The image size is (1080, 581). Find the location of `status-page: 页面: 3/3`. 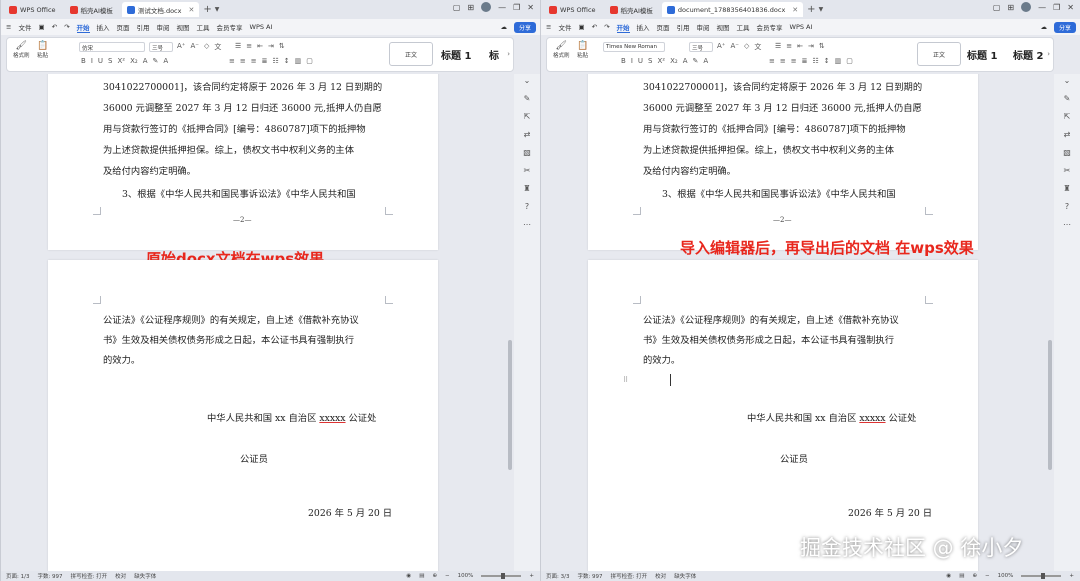

status-page: 页面: 3/3 is located at coordinates (557, 576).